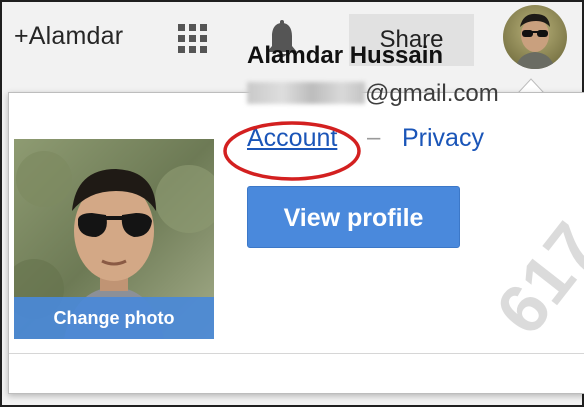 The height and width of the screenshot is (407, 584). I want to click on google-plus-profile-link: +Alamdar, so click(68, 36).